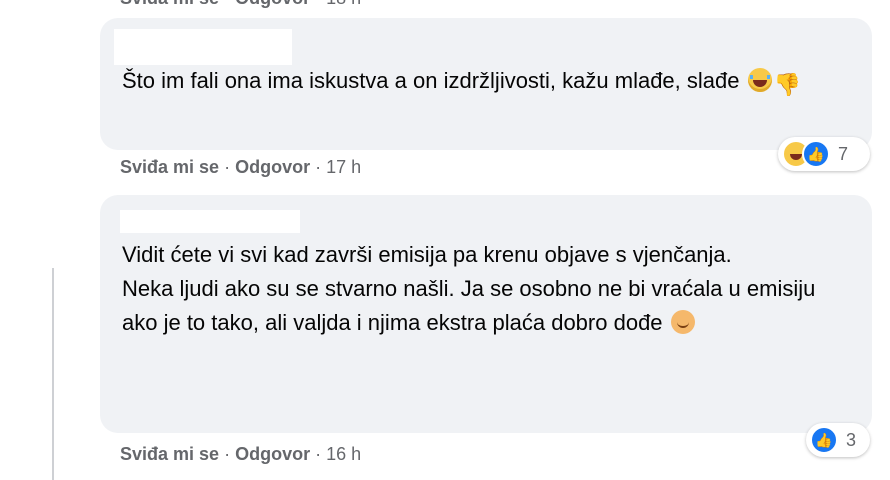 This screenshot has height=480, width=890. Describe the element at coordinates (843, 153) in the screenshot. I see `reaction-count: 7` at that location.